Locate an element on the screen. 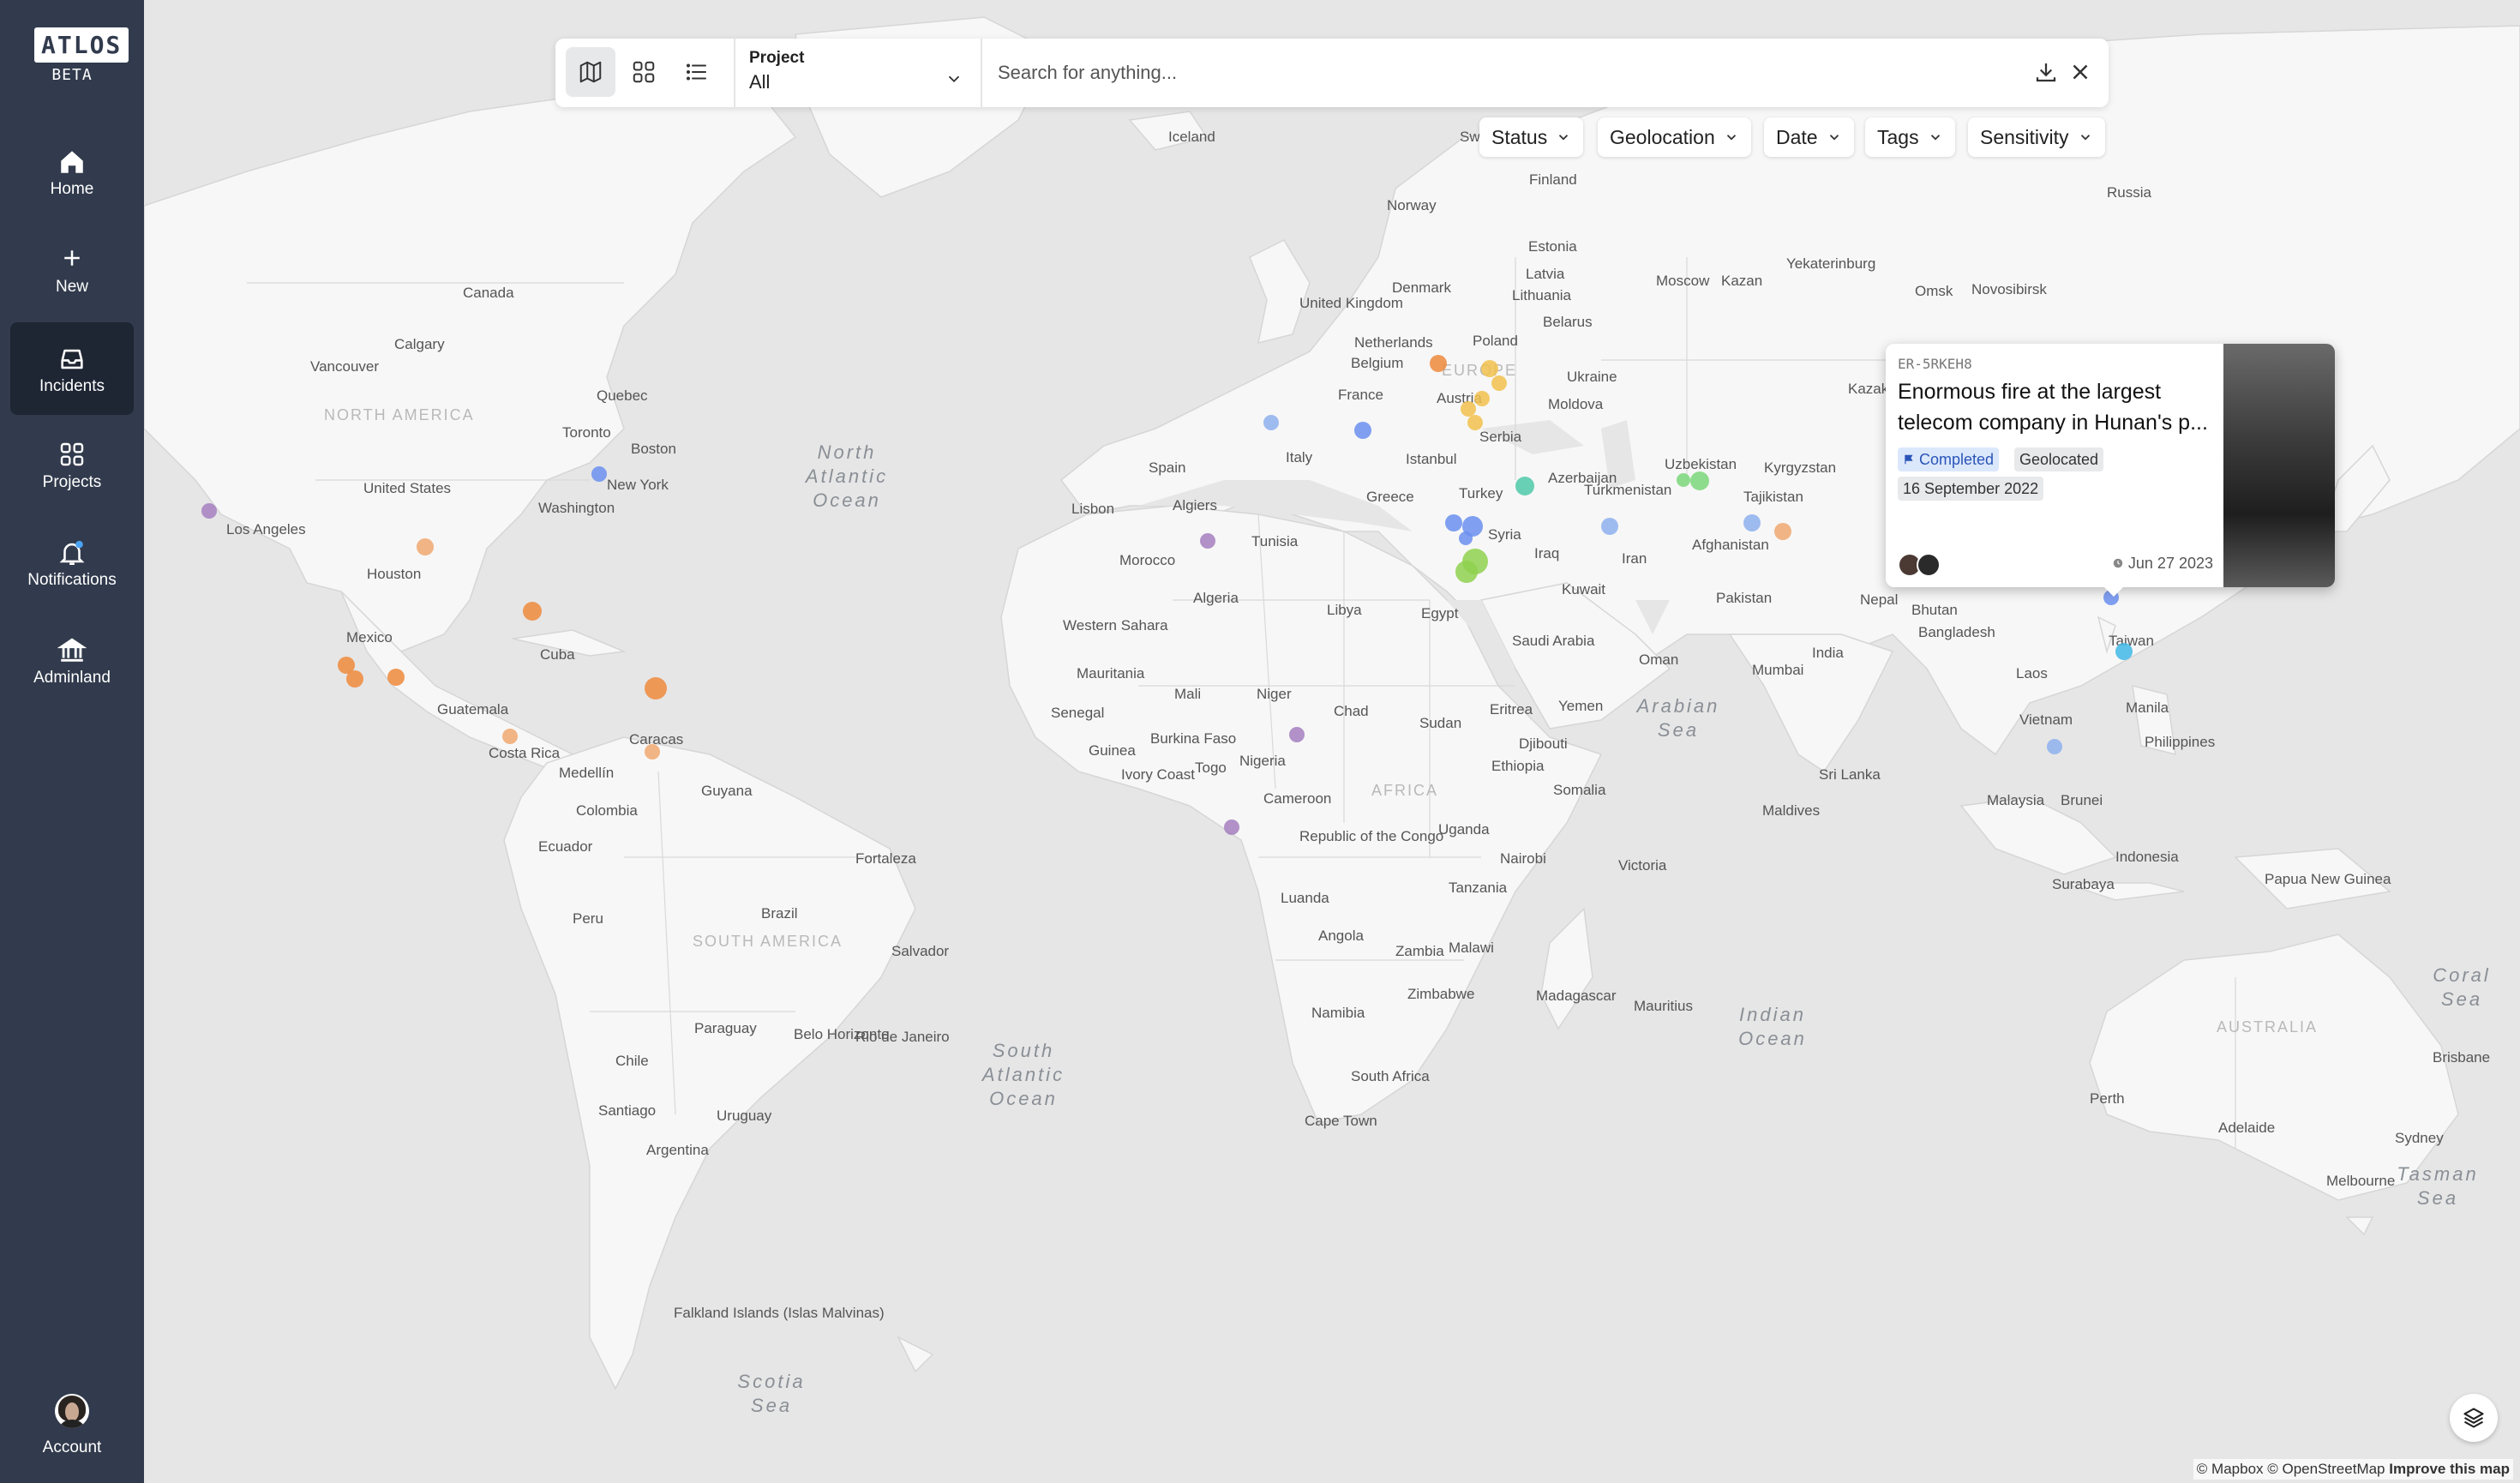 This screenshot has height=1483, width=2520. close-icon is located at coordinates (2080, 72).